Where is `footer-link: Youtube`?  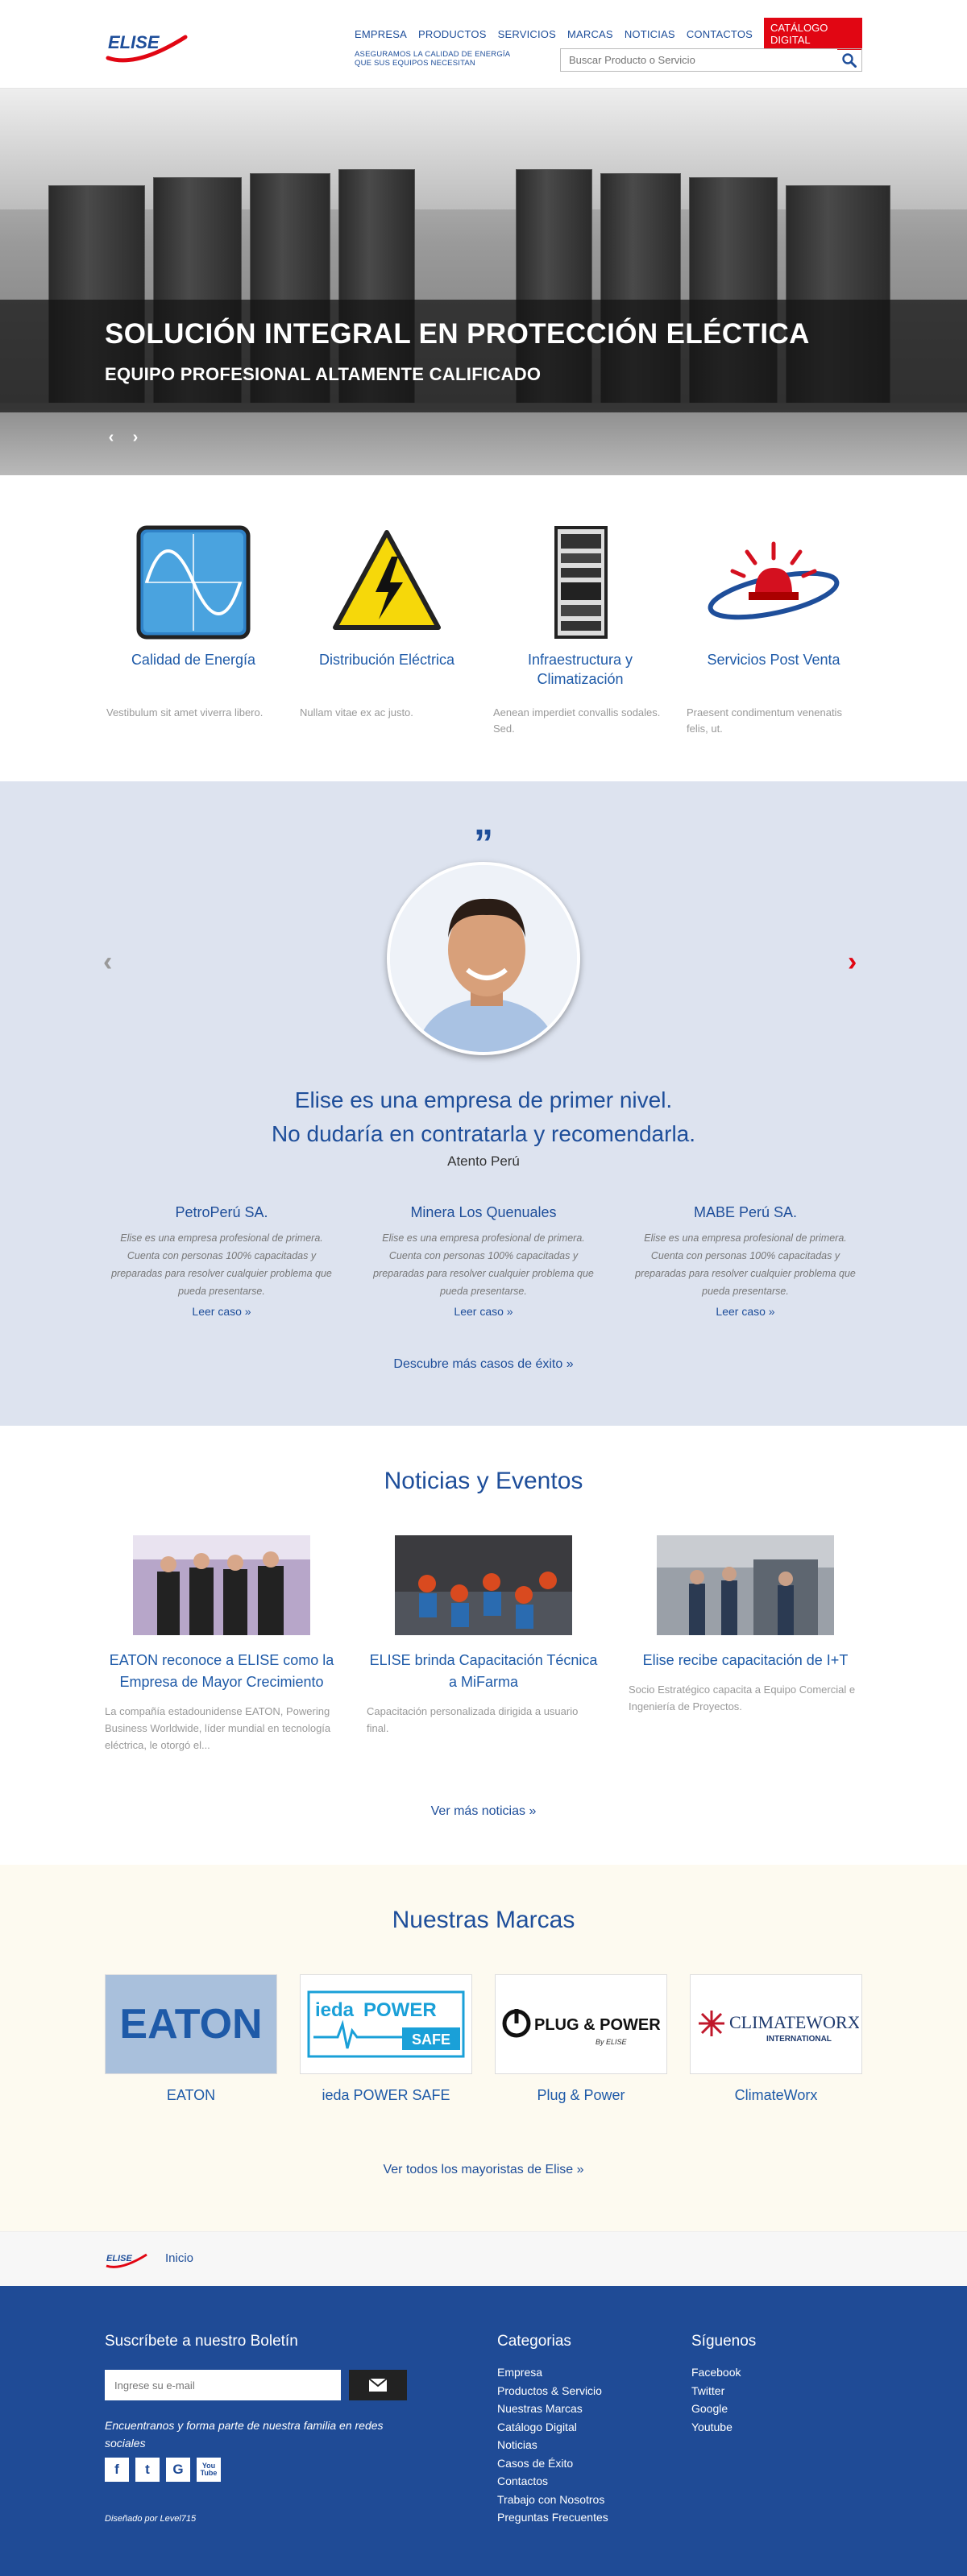 footer-link: Youtube is located at coordinates (723, 2427).